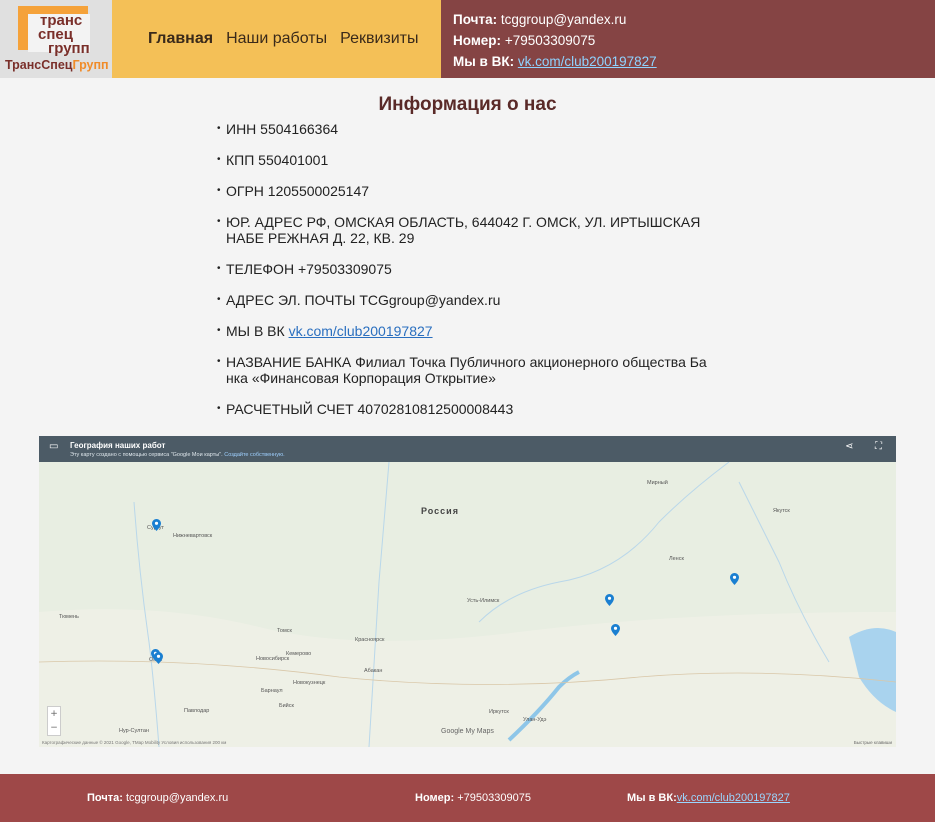 The image size is (935, 822). What do you see at coordinates (54, 728) in the screenshot?
I see `zoom-out-button: −` at bounding box center [54, 728].